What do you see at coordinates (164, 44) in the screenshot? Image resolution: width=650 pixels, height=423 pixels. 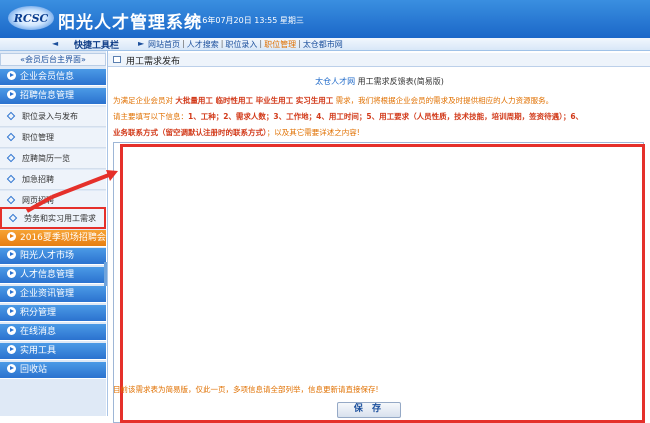 I see `toolbar-link-home: 网站首页` at bounding box center [164, 44].